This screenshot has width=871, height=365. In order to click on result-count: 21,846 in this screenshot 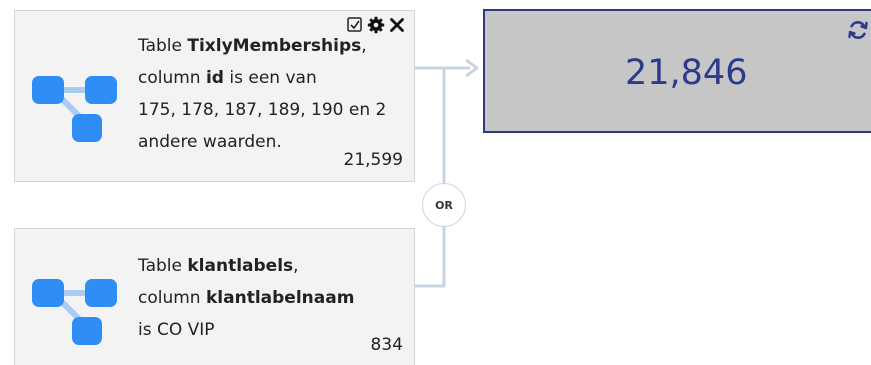, I will do `click(686, 73)`.